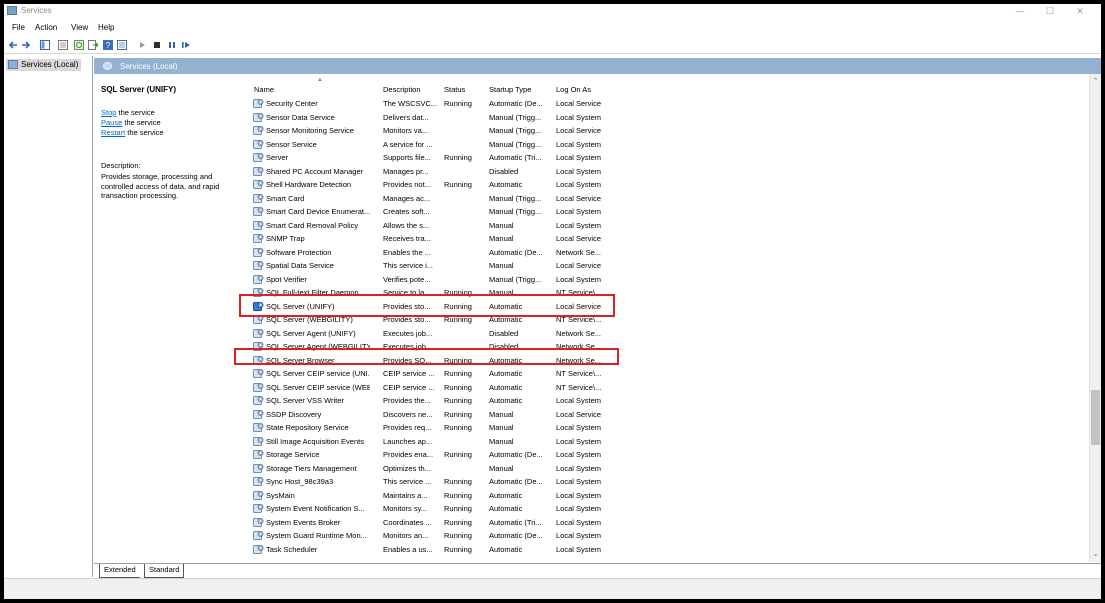 The height and width of the screenshot is (603, 1105). Describe the element at coordinates (293, 454) in the screenshot. I see `cell-name: Storage Service` at that location.